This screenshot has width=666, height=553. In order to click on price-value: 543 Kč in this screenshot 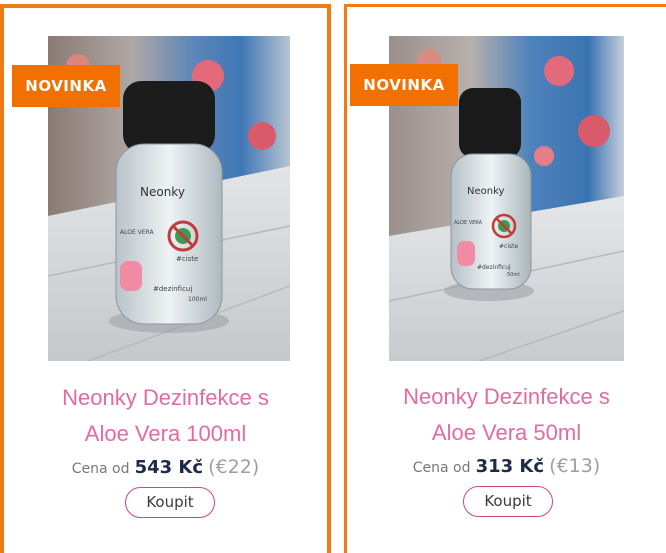, I will do `click(169, 467)`.